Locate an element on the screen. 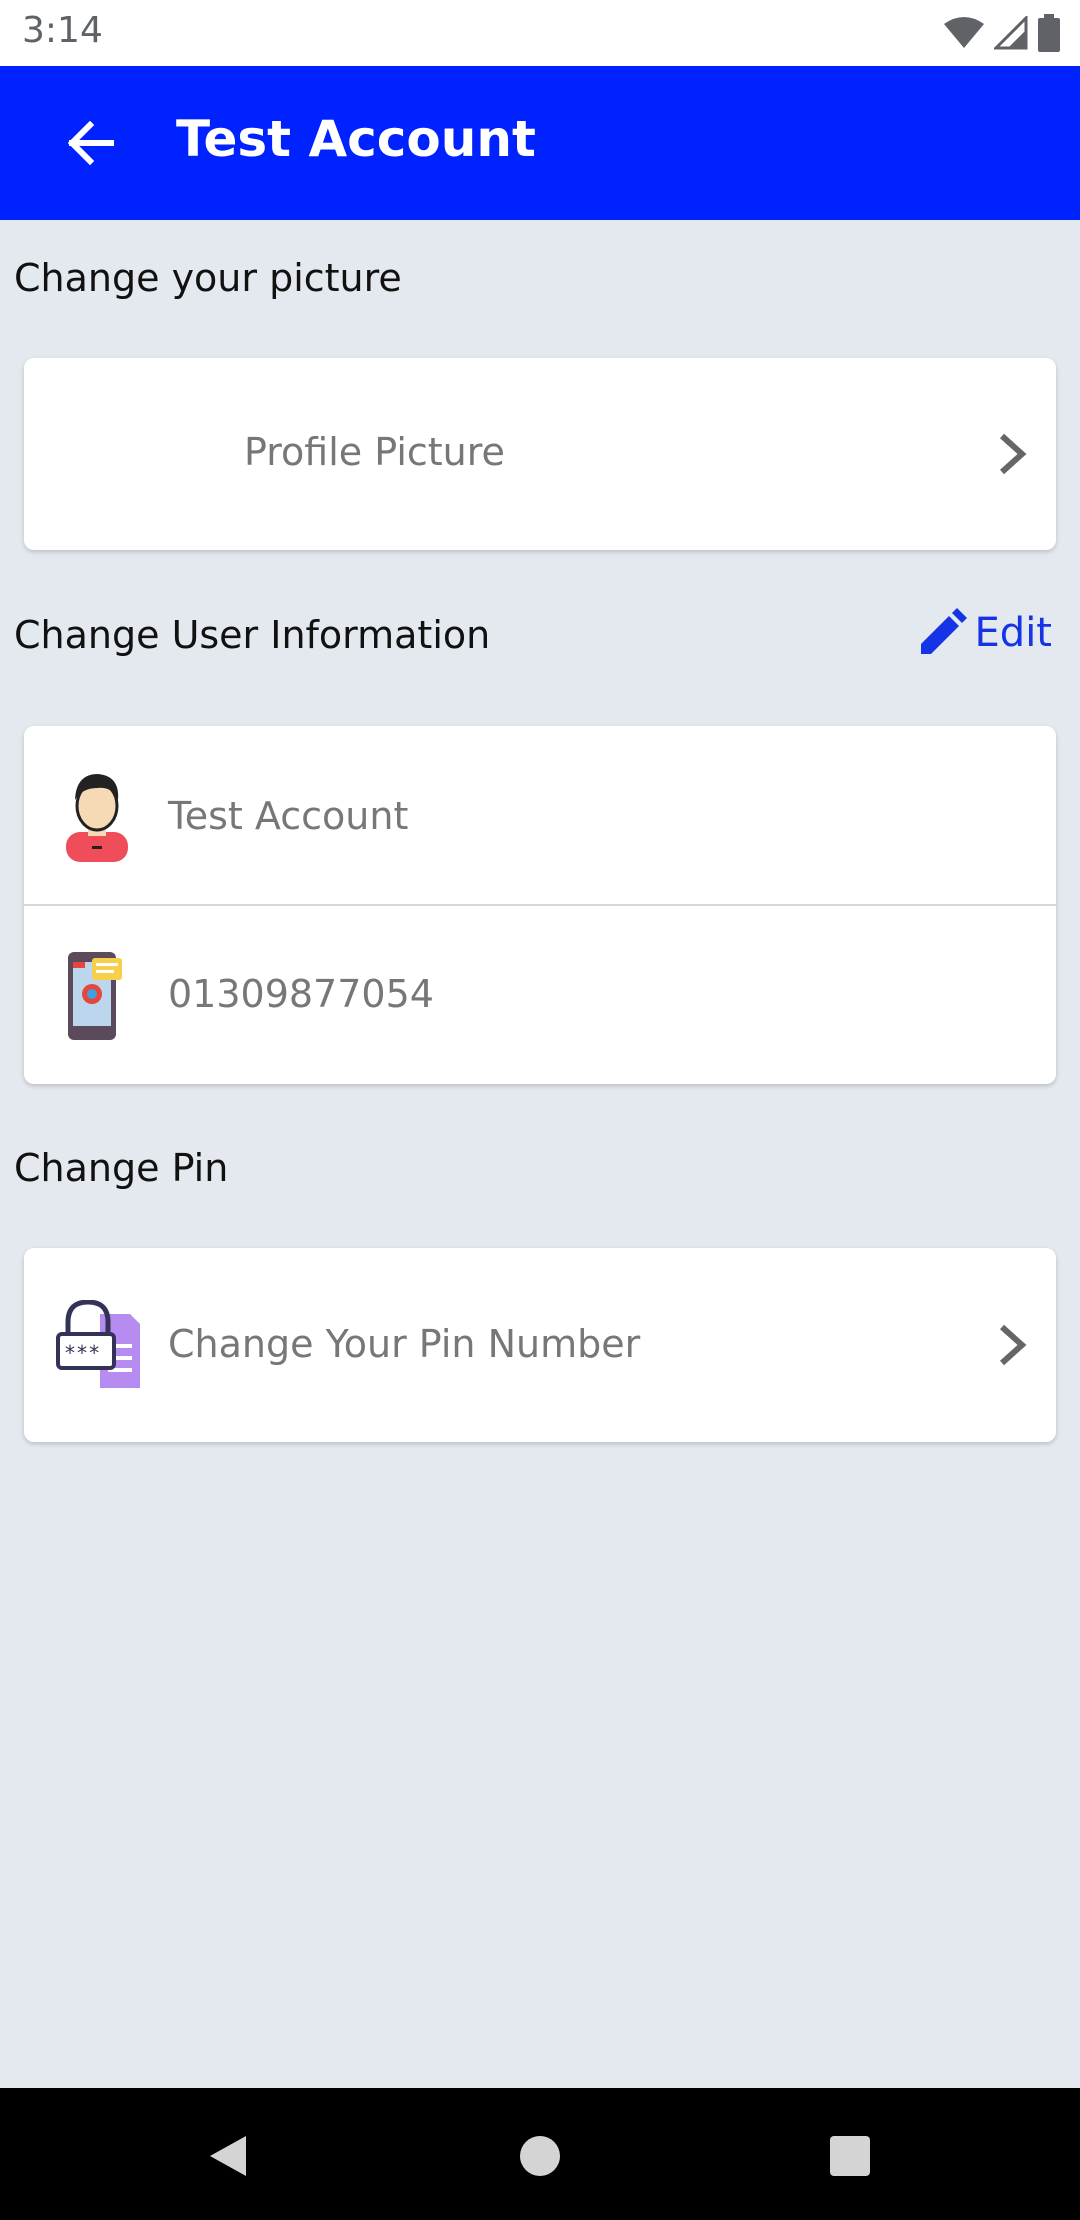 This screenshot has height=2220, width=1080. user-avatar-icon is located at coordinates (97, 818).